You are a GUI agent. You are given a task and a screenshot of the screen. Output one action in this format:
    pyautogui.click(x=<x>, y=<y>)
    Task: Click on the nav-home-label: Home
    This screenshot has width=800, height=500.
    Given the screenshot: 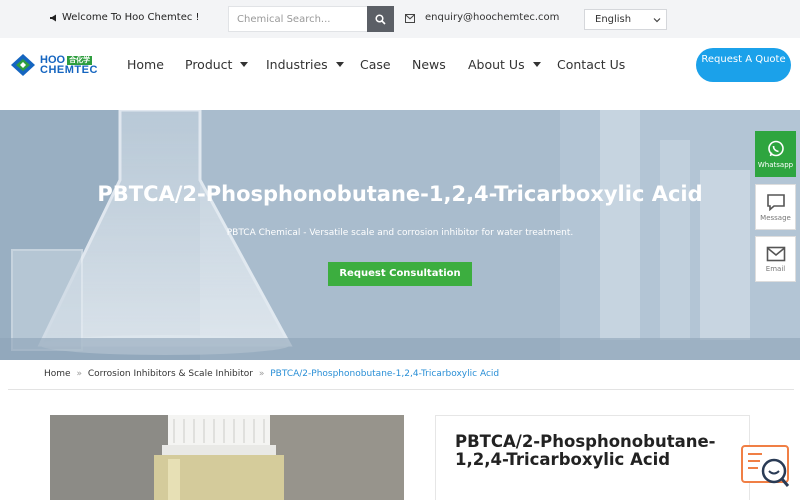 What is the action you would take?
    pyautogui.click(x=145, y=64)
    